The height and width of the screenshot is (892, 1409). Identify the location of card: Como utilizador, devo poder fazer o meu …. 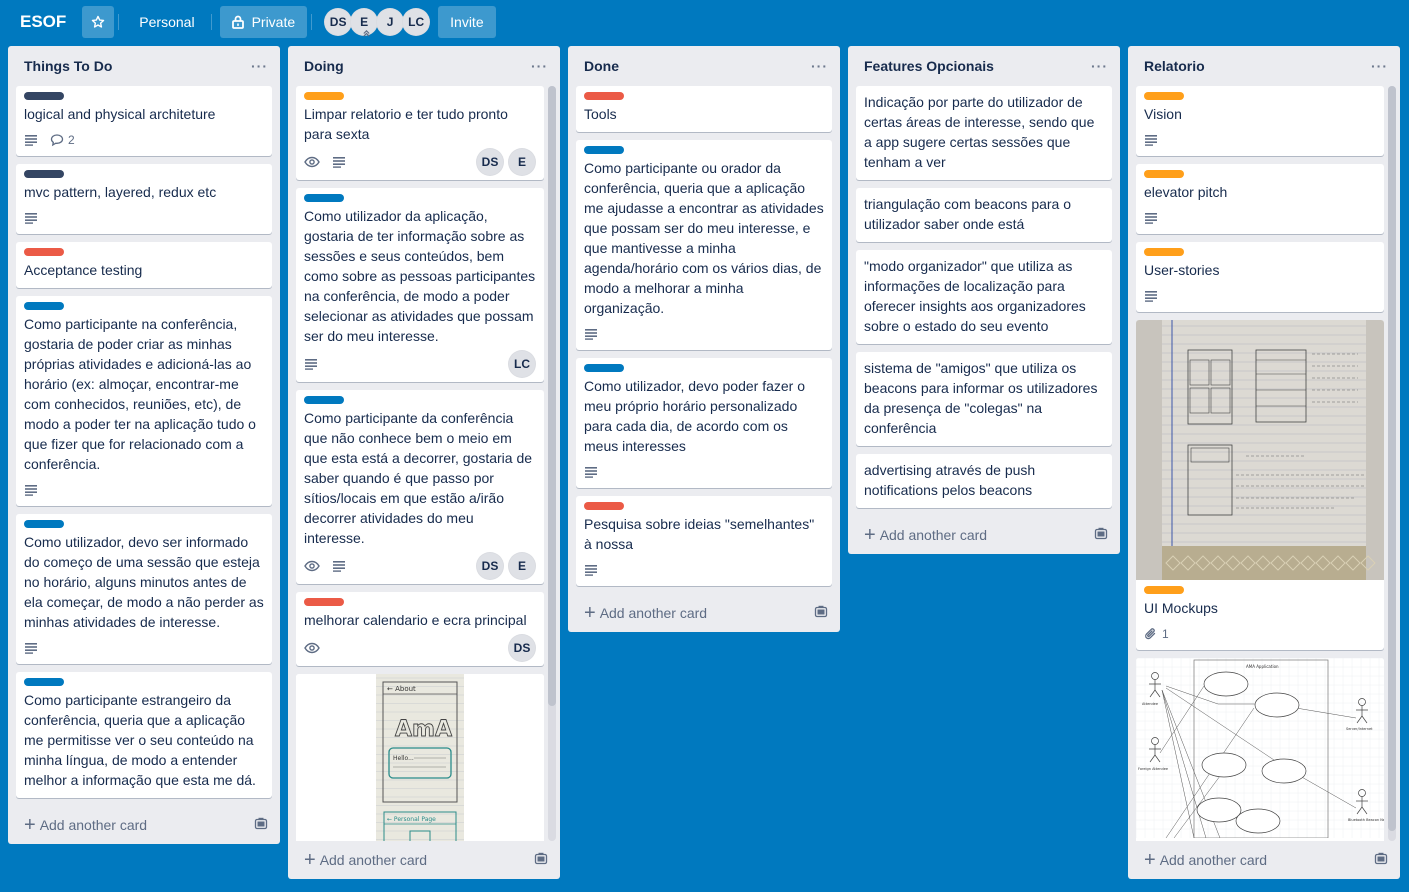
(704, 423).